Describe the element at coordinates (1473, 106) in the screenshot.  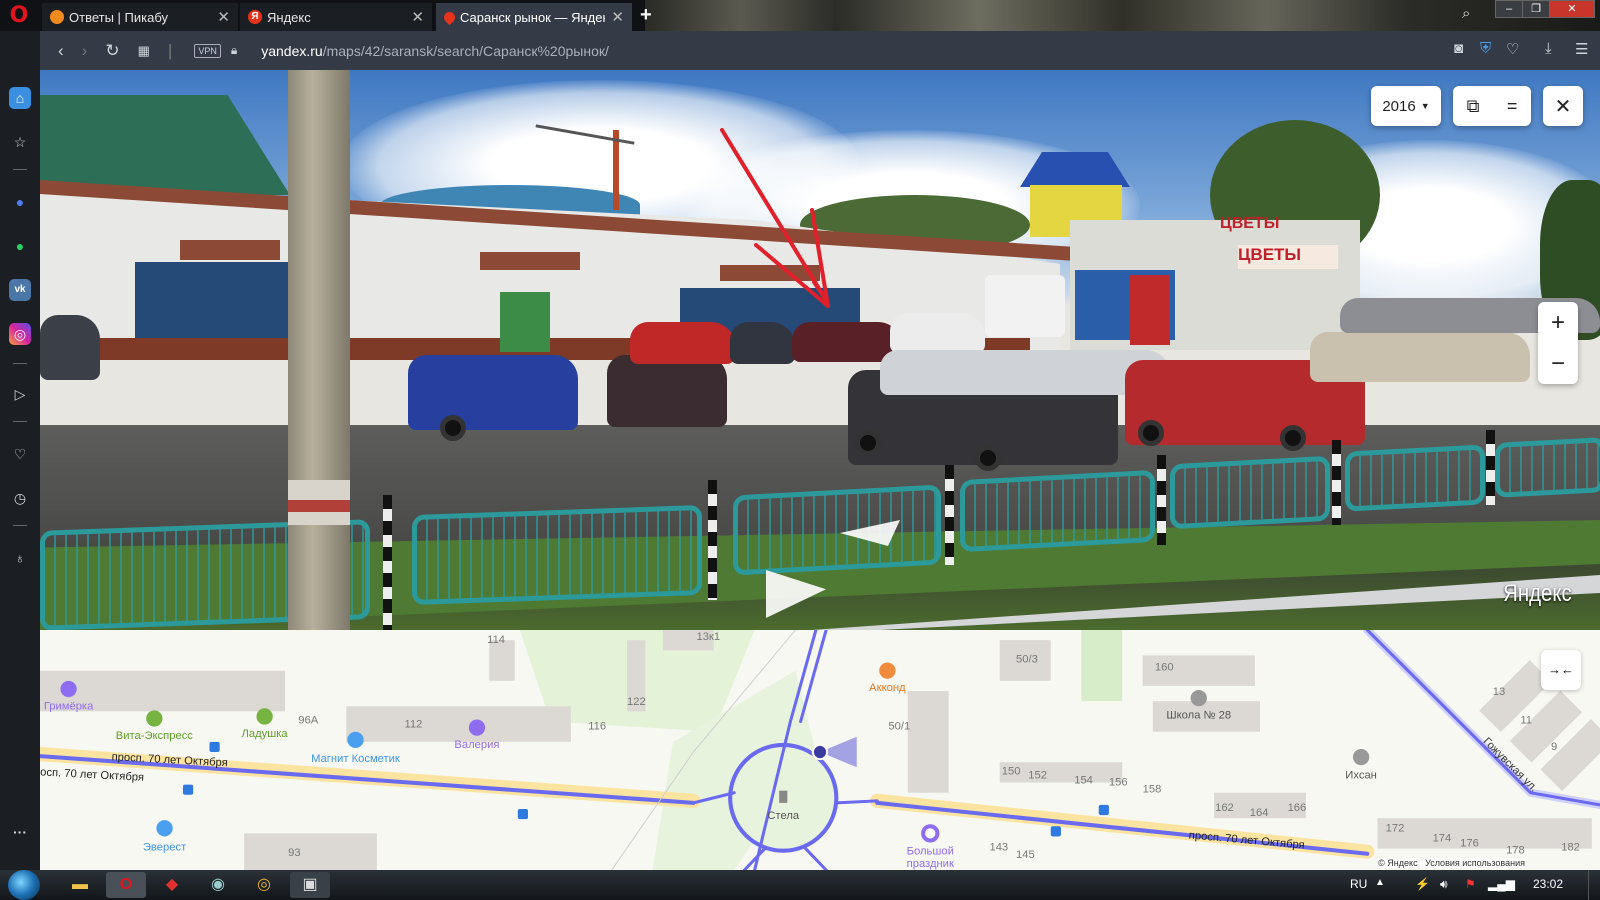
I see `open-external-icon: ⧉` at that location.